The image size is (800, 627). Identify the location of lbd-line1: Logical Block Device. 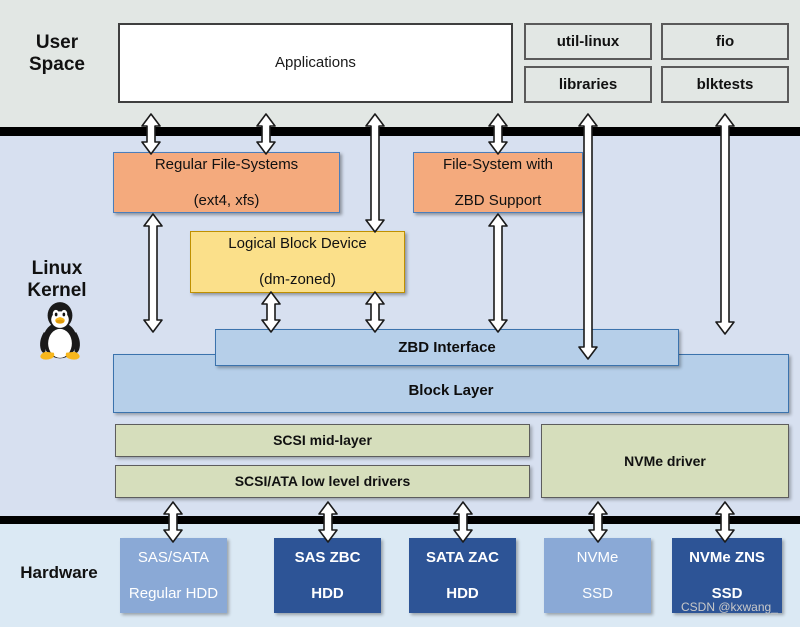
(297, 243).